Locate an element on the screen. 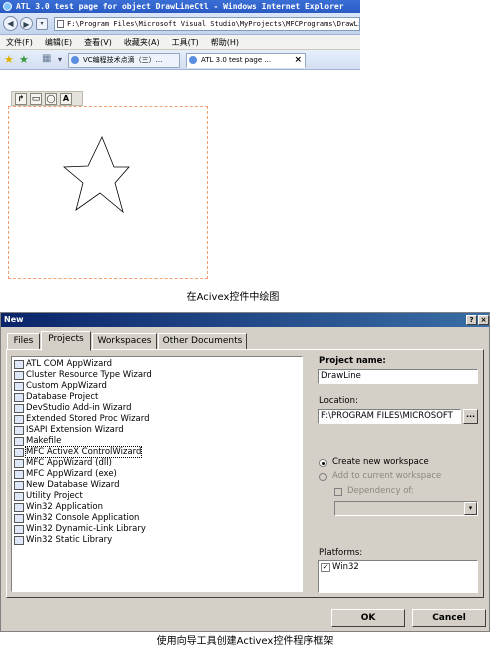 The width and height of the screenshot is (490, 654). ellipse-tool-button: ◯ is located at coordinates (51, 99).